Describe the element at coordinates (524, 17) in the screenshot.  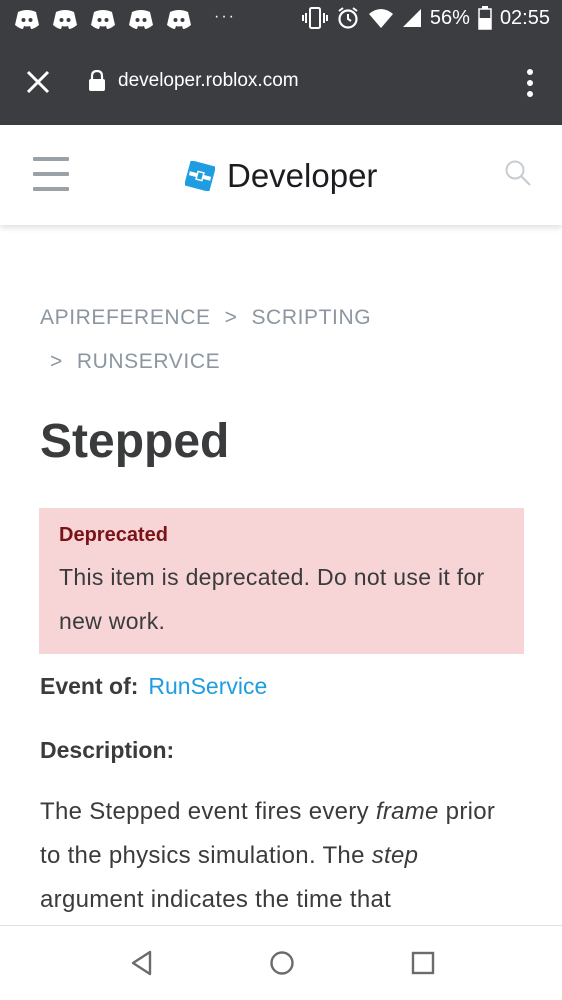
I see `clock: 02:55` at that location.